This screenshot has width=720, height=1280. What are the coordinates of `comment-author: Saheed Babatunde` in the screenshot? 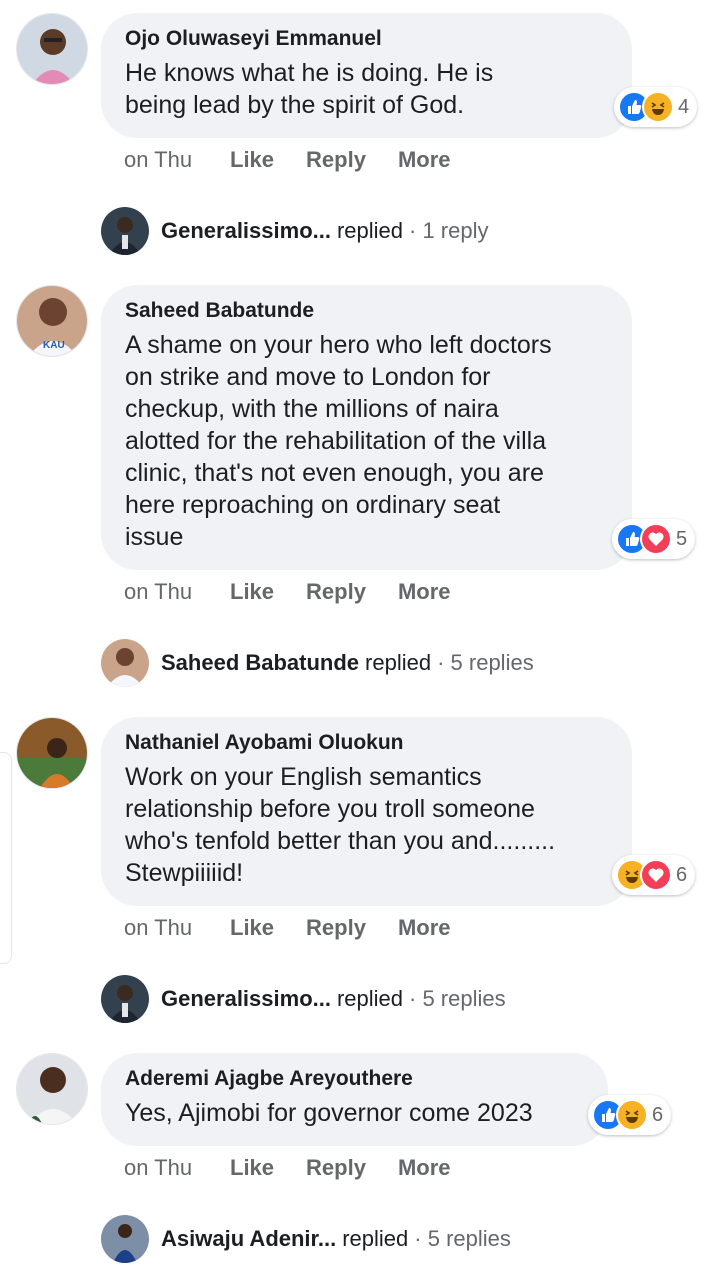 It's located at (366, 311).